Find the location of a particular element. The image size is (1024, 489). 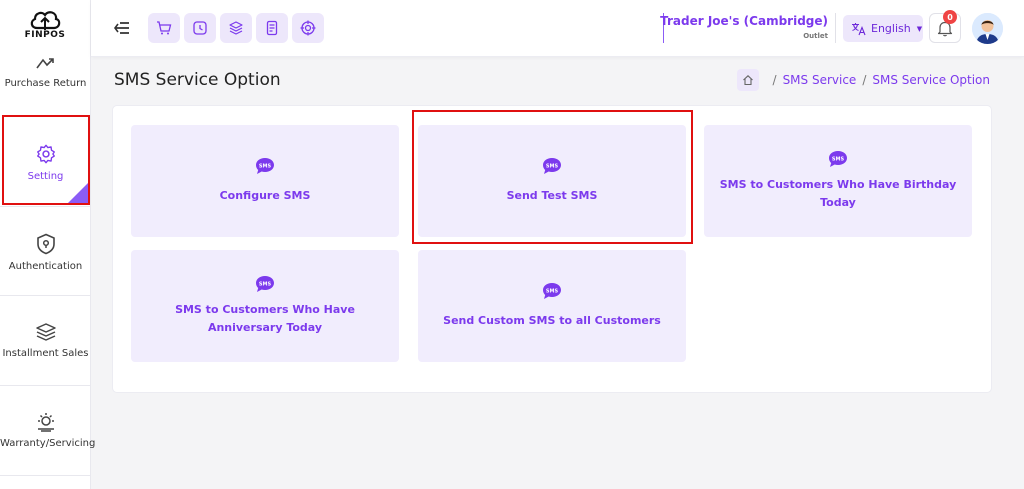

collapse-menu-icon is located at coordinates (121, 28).